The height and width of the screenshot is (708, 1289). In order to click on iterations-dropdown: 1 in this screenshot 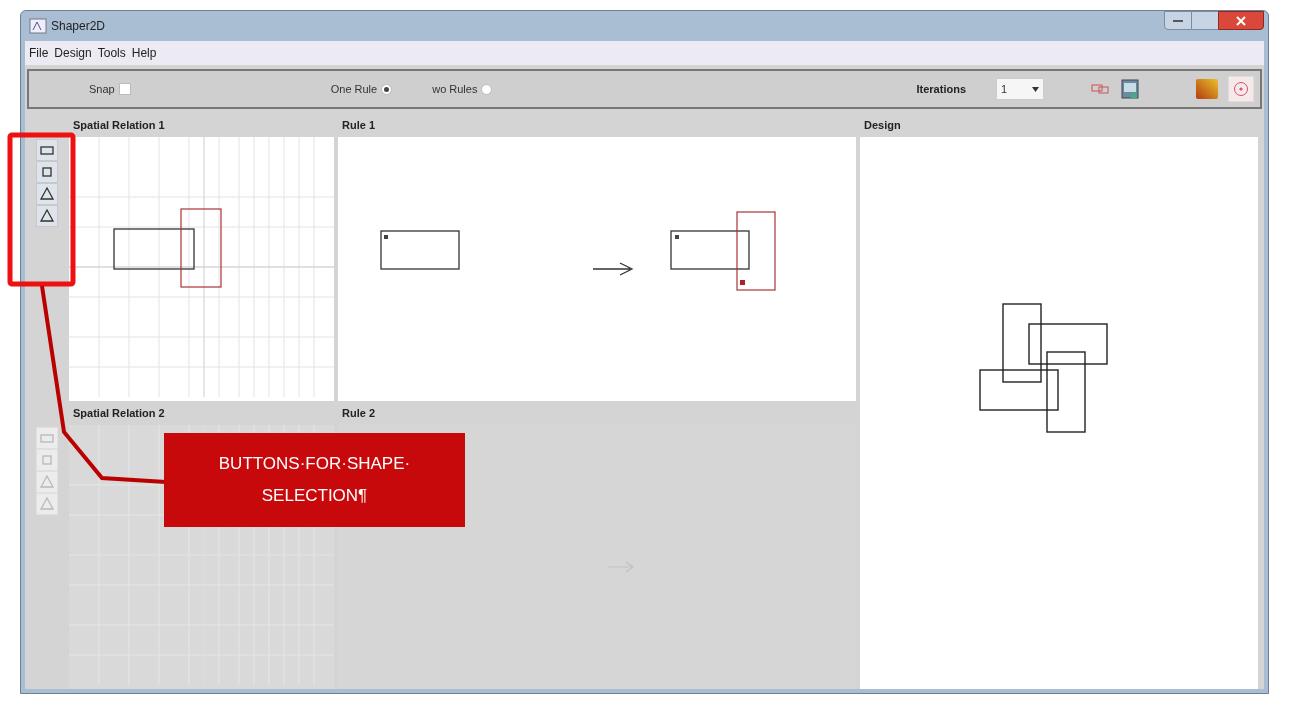, I will do `click(1020, 89)`.